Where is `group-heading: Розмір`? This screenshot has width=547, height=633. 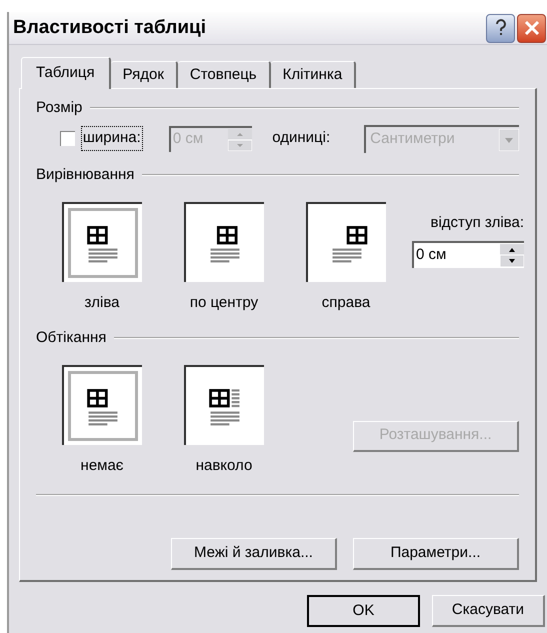 group-heading: Розмір is located at coordinates (59, 108).